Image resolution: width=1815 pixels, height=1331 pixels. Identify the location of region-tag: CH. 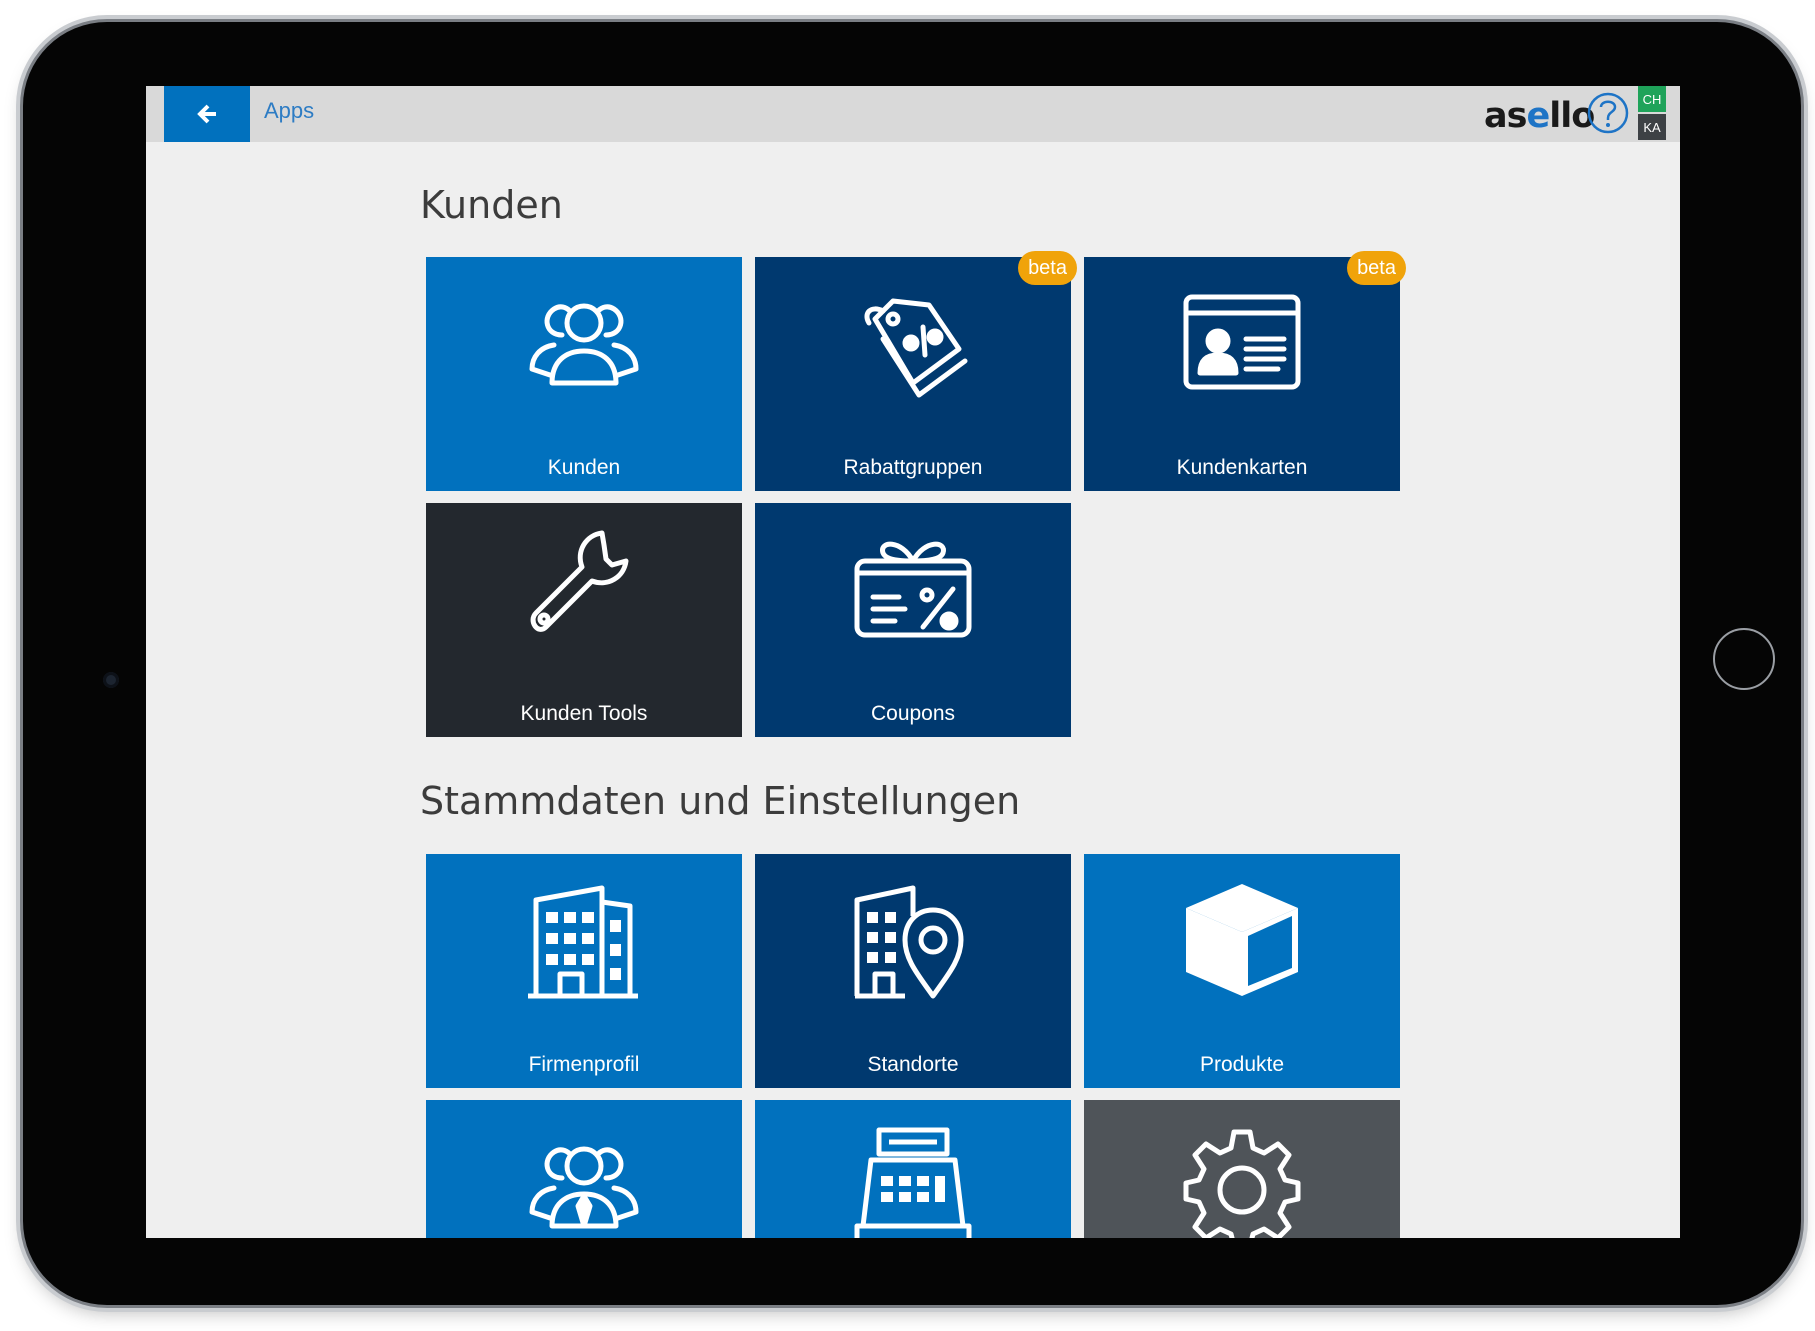
(1652, 99).